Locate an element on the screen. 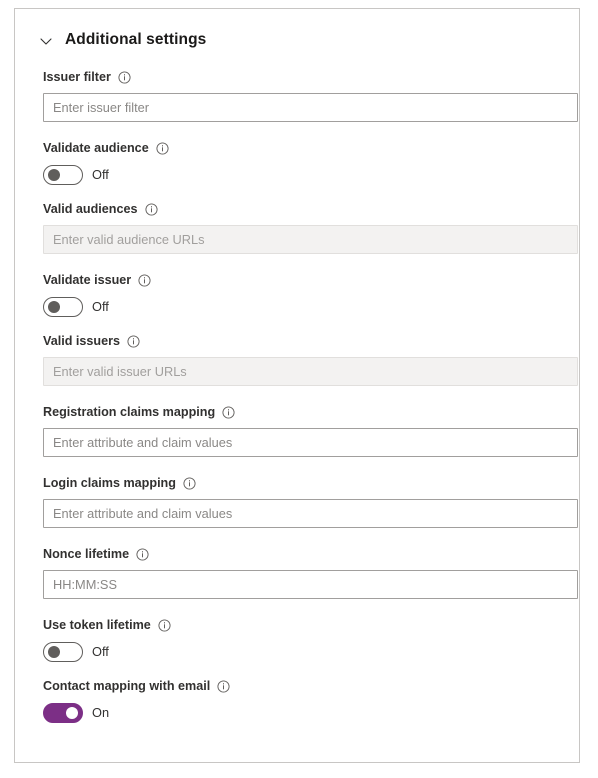 This screenshot has width=598, height=778. field-contact-mapping-with-email: Contact mapping with email On is located at coordinates (303, 700).